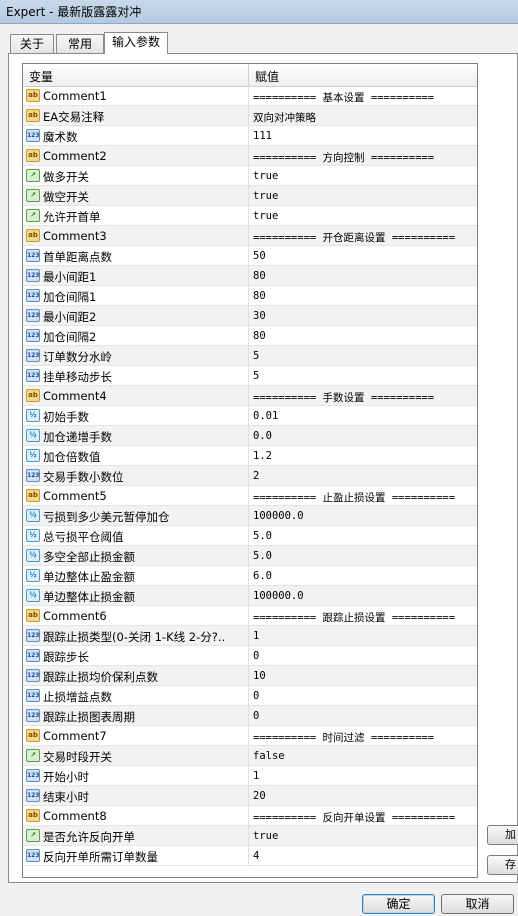 This screenshot has height=916, width=518. I want to click on parameter-row: 123 订单数分水岭 5, so click(250, 356).